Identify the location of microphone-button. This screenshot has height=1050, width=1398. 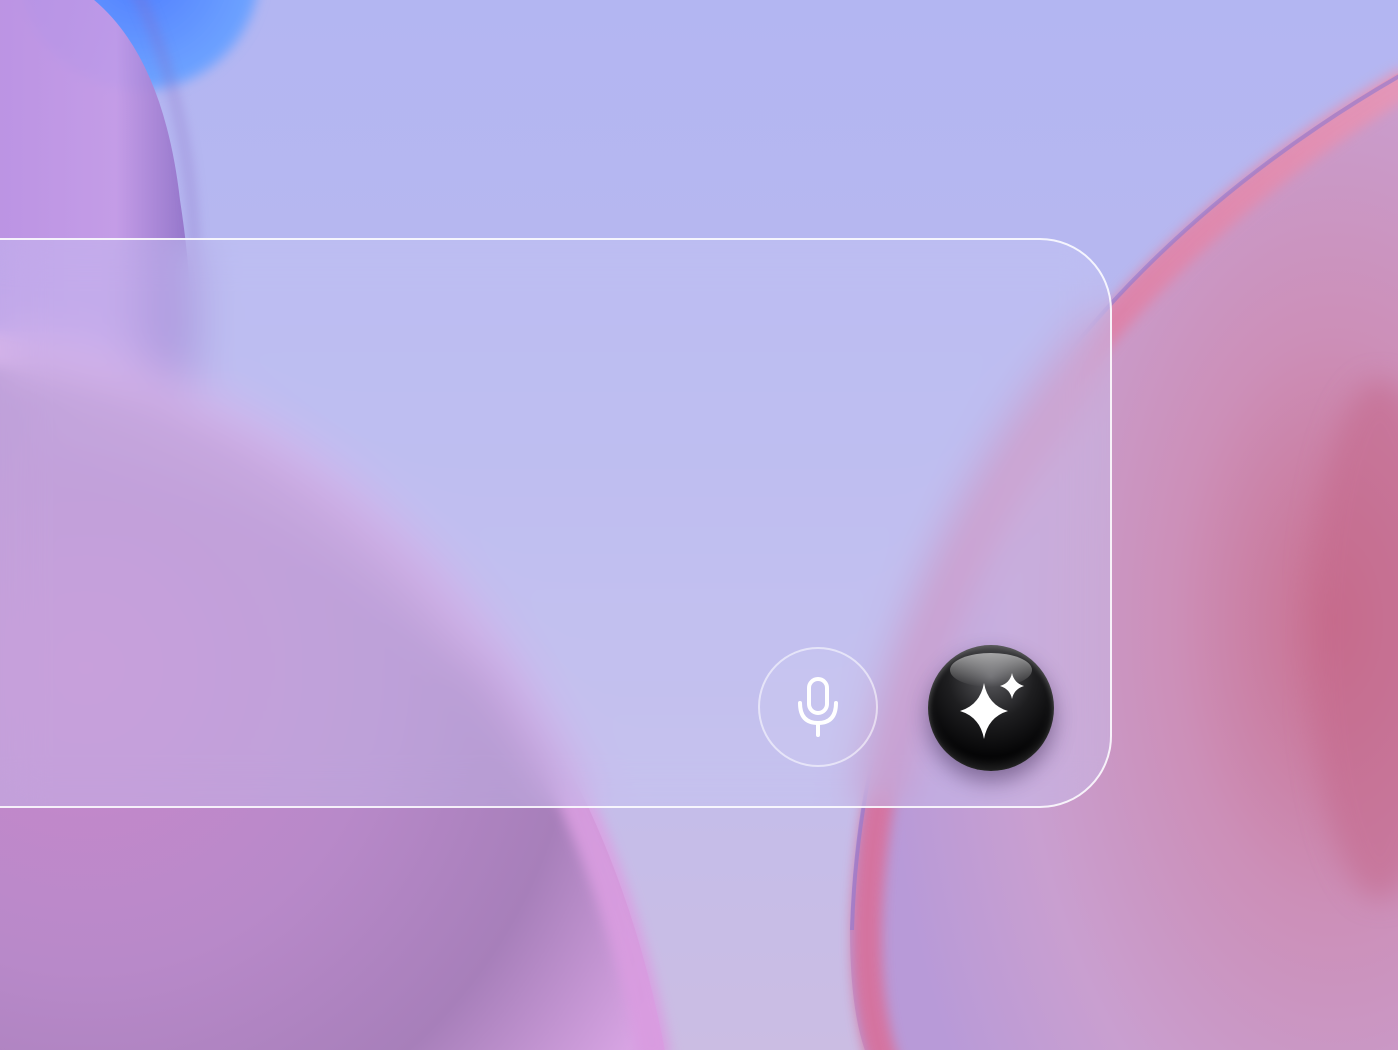
(818, 707).